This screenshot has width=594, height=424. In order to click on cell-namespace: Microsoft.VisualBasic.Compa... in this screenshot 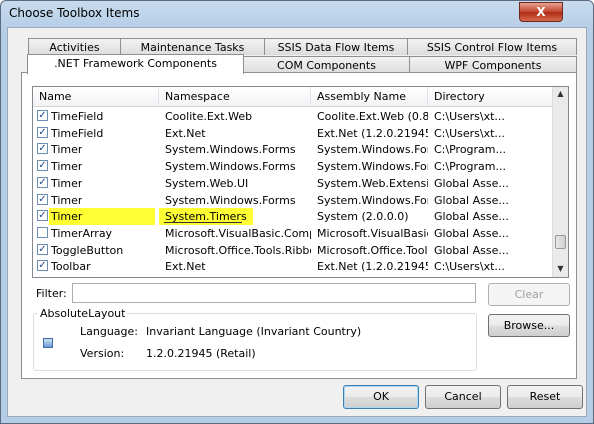, I will do `click(238, 233)`.